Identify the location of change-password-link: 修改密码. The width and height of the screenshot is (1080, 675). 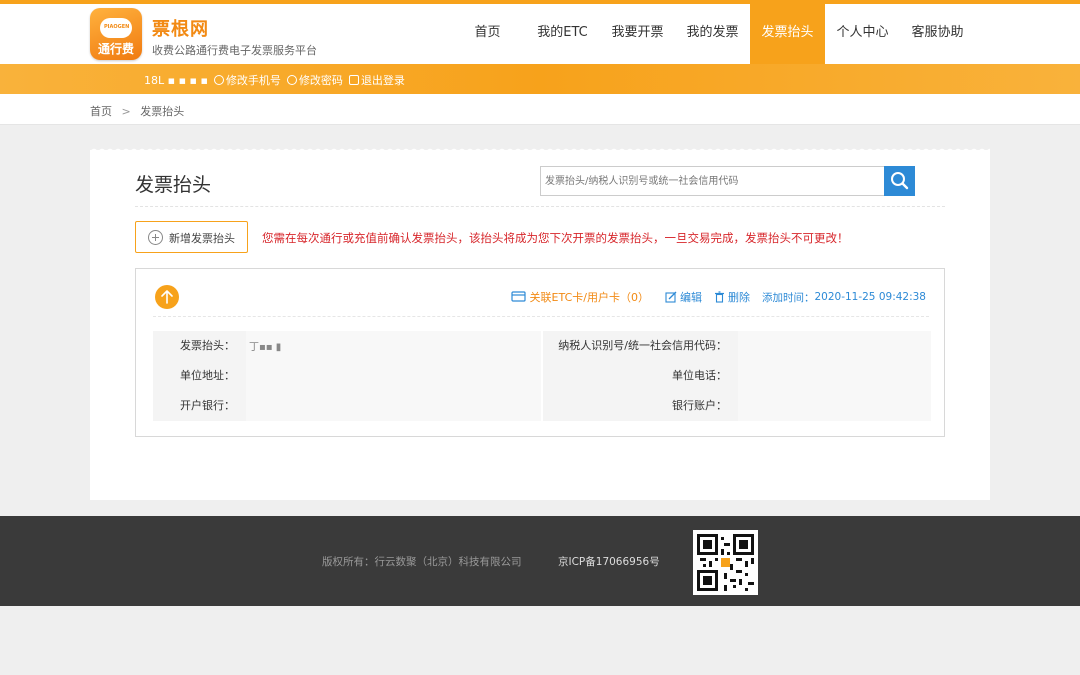
(314, 80).